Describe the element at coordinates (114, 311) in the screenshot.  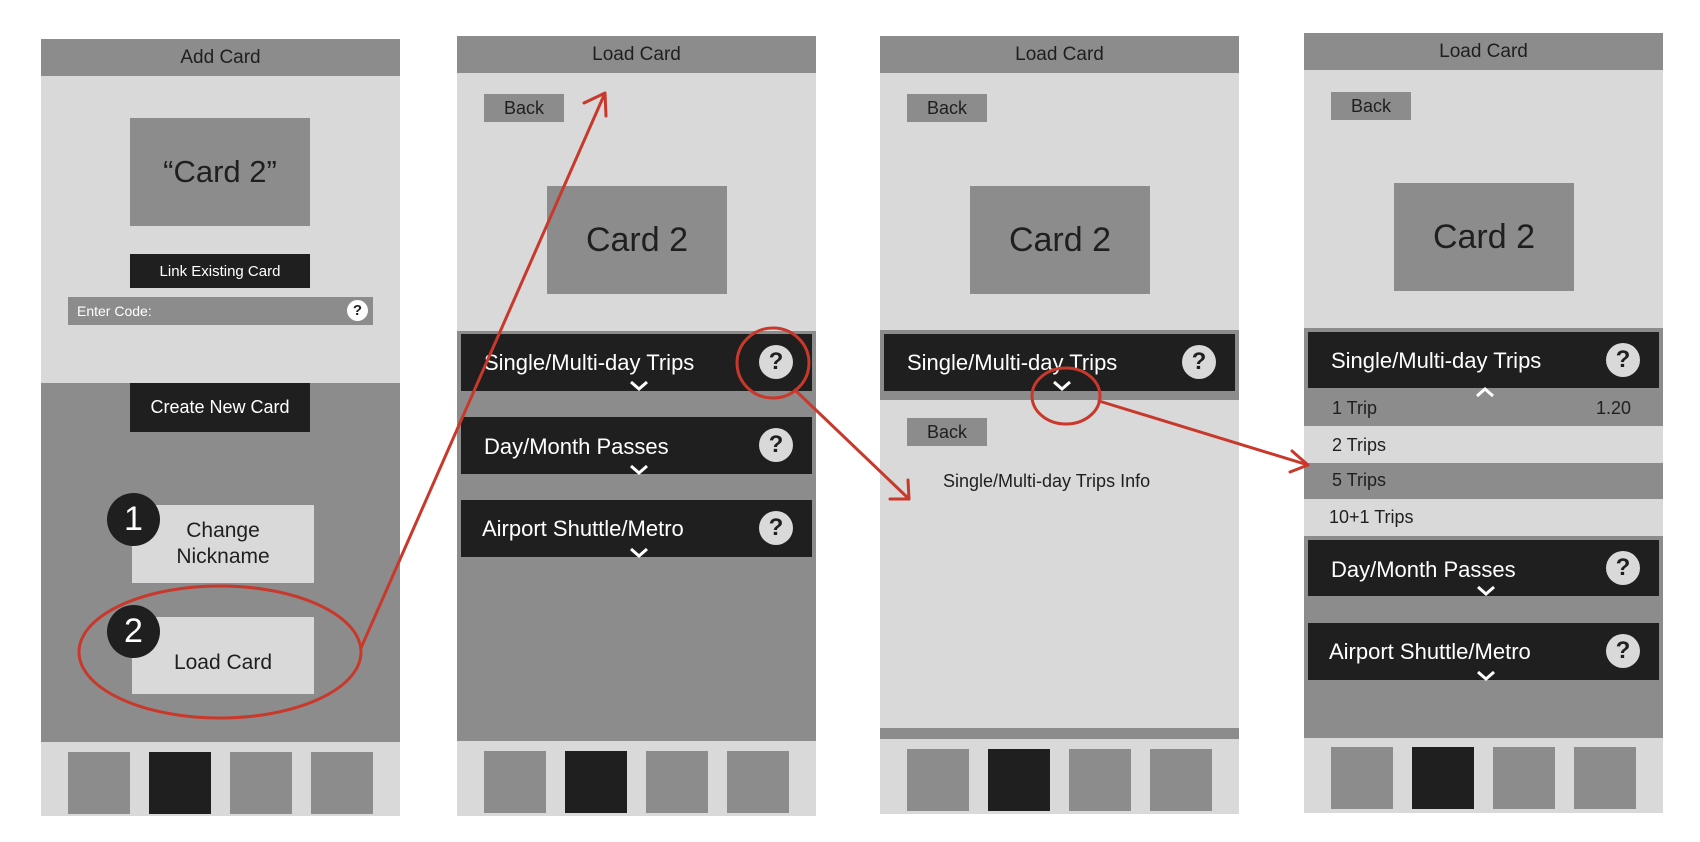
I see `enter-code-placeholder: Enter Code:` at that location.